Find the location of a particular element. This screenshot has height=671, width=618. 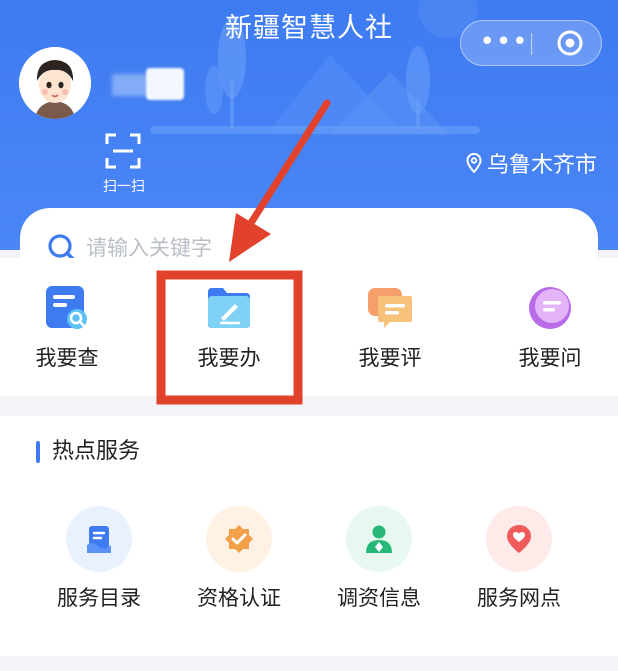

location-text: 乌鲁木齐市 is located at coordinates (542, 165).